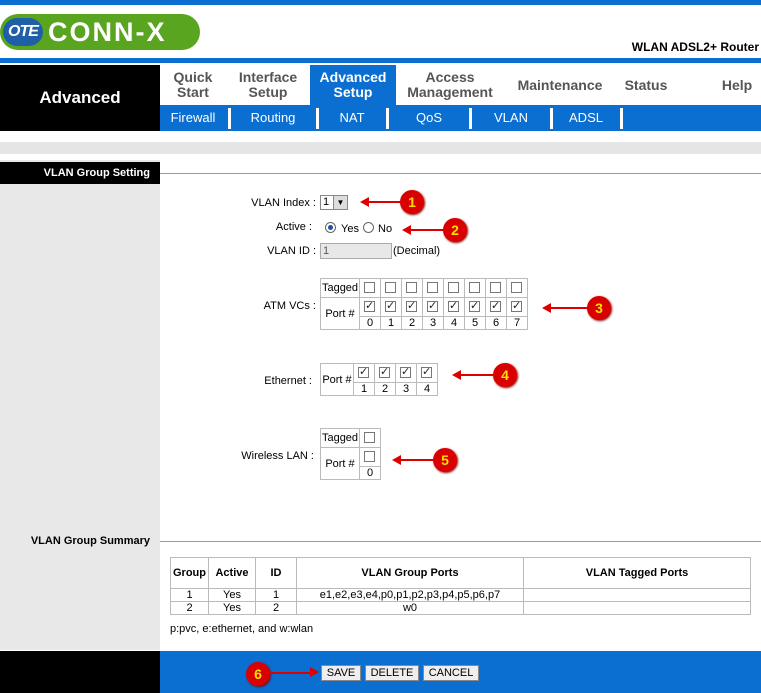 The height and width of the screenshot is (693, 761). Describe the element at coordinates (460, 608) in the screenshot. I see `table-row: 2 Yes 2 w0` at that location.